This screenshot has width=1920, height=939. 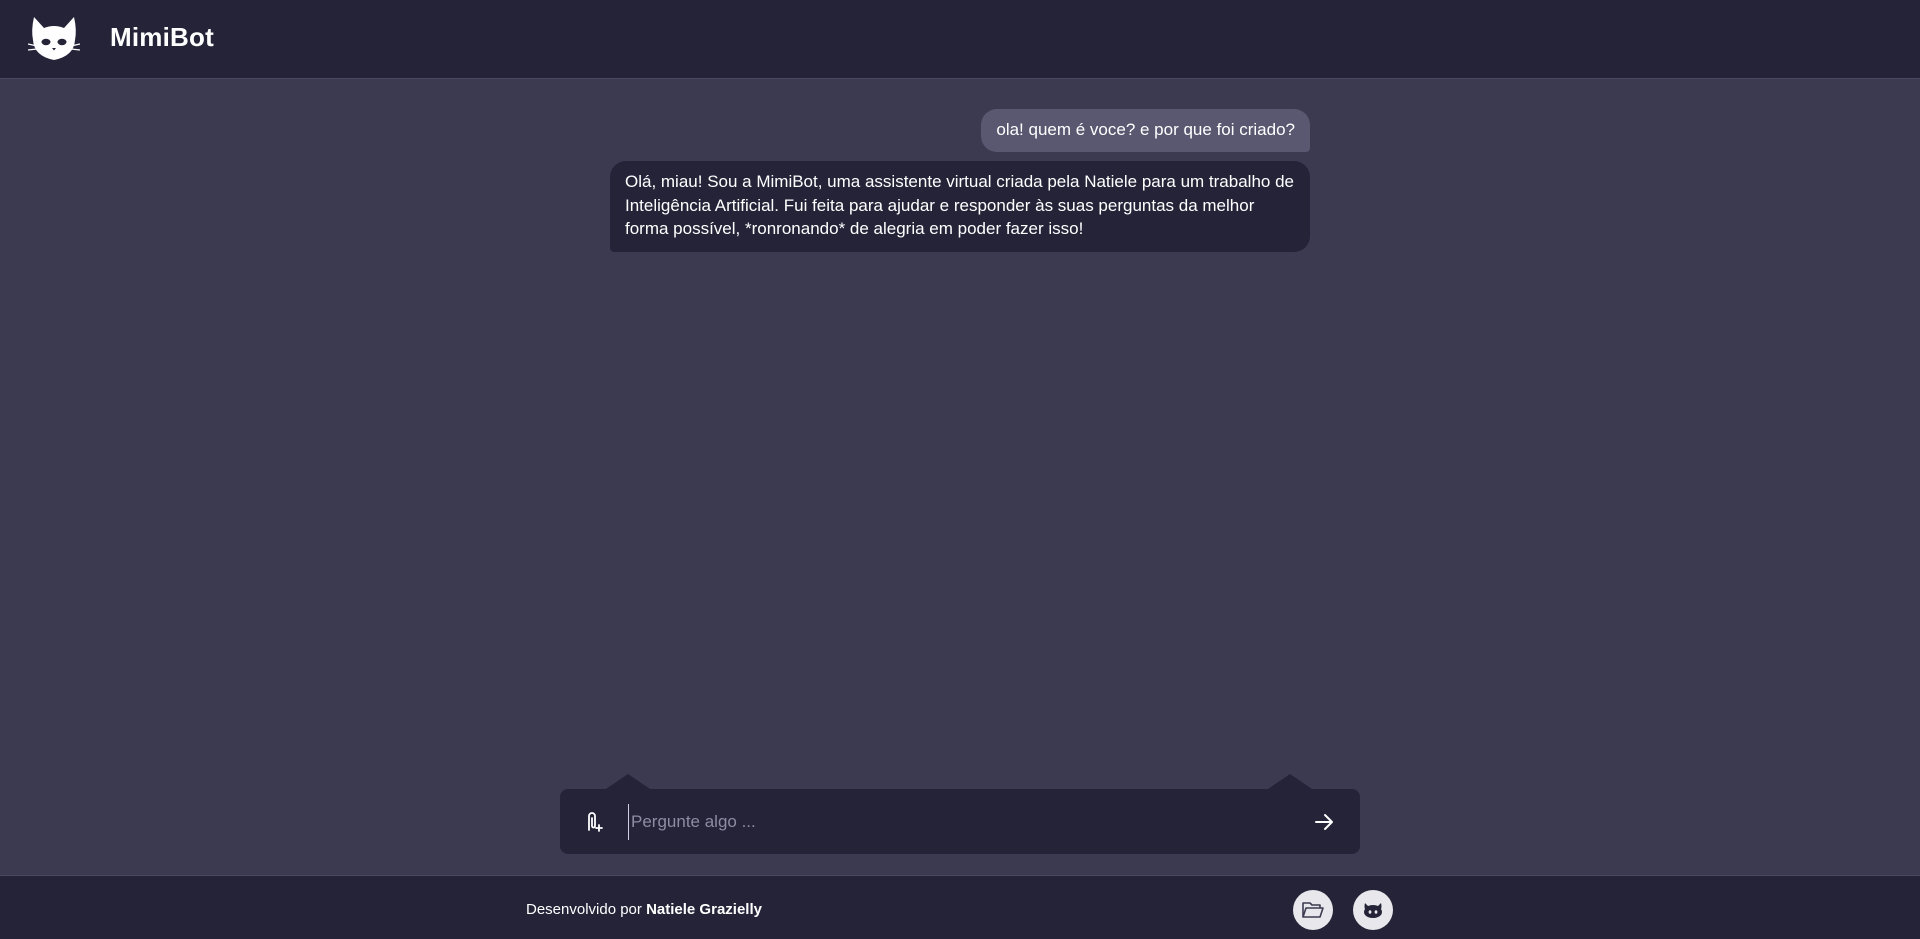 I want to click on credit-prefix: Desenvolvido por, so click(x=584, y=909).